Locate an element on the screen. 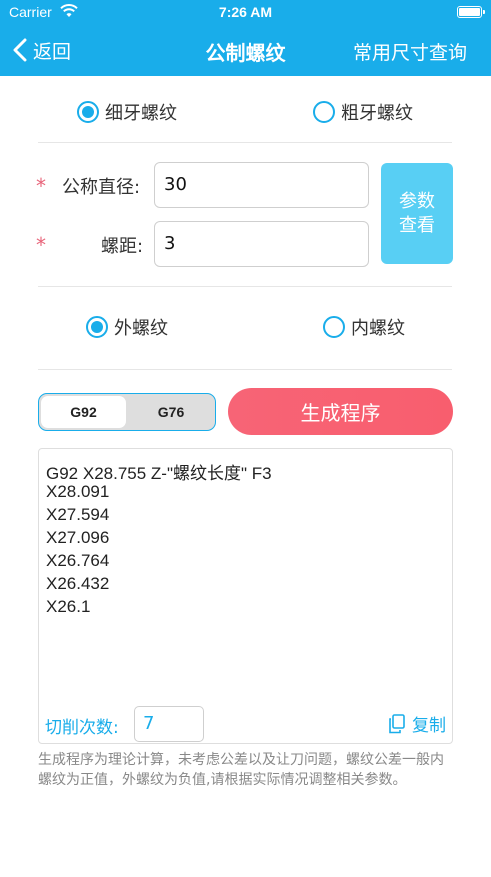 The height and width of the screenshot is (877, 491). radio-label: 外螺纹 is located at coordinates (141, 328).